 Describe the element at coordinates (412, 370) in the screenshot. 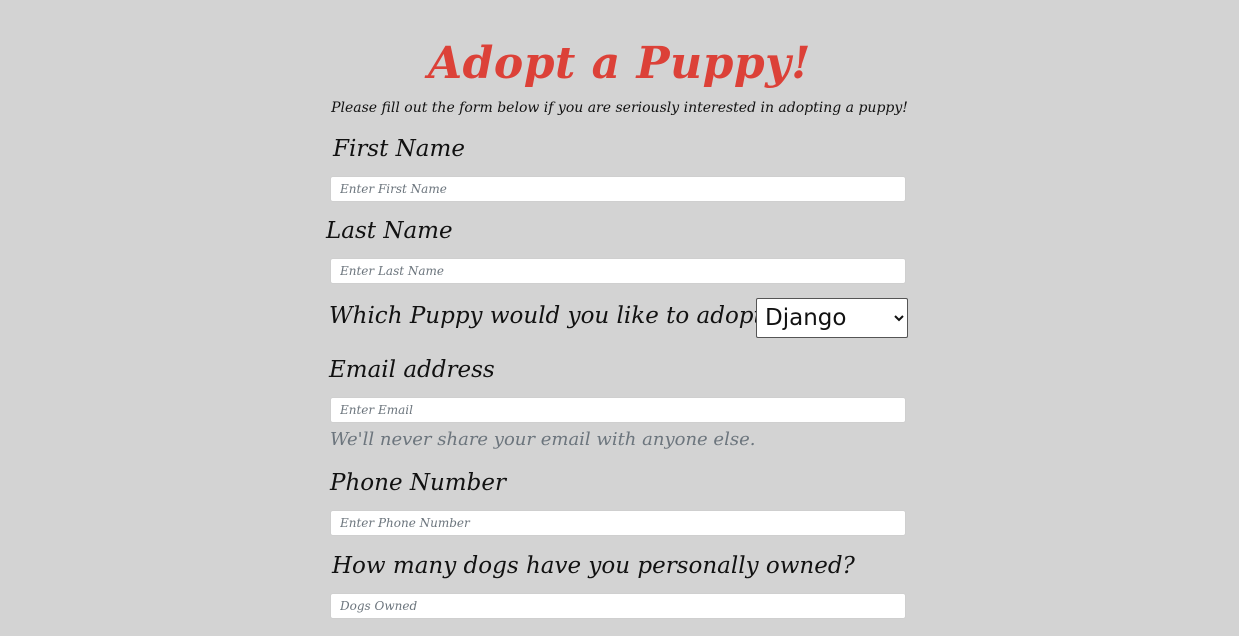

I see `email-label: Email address` at that location.